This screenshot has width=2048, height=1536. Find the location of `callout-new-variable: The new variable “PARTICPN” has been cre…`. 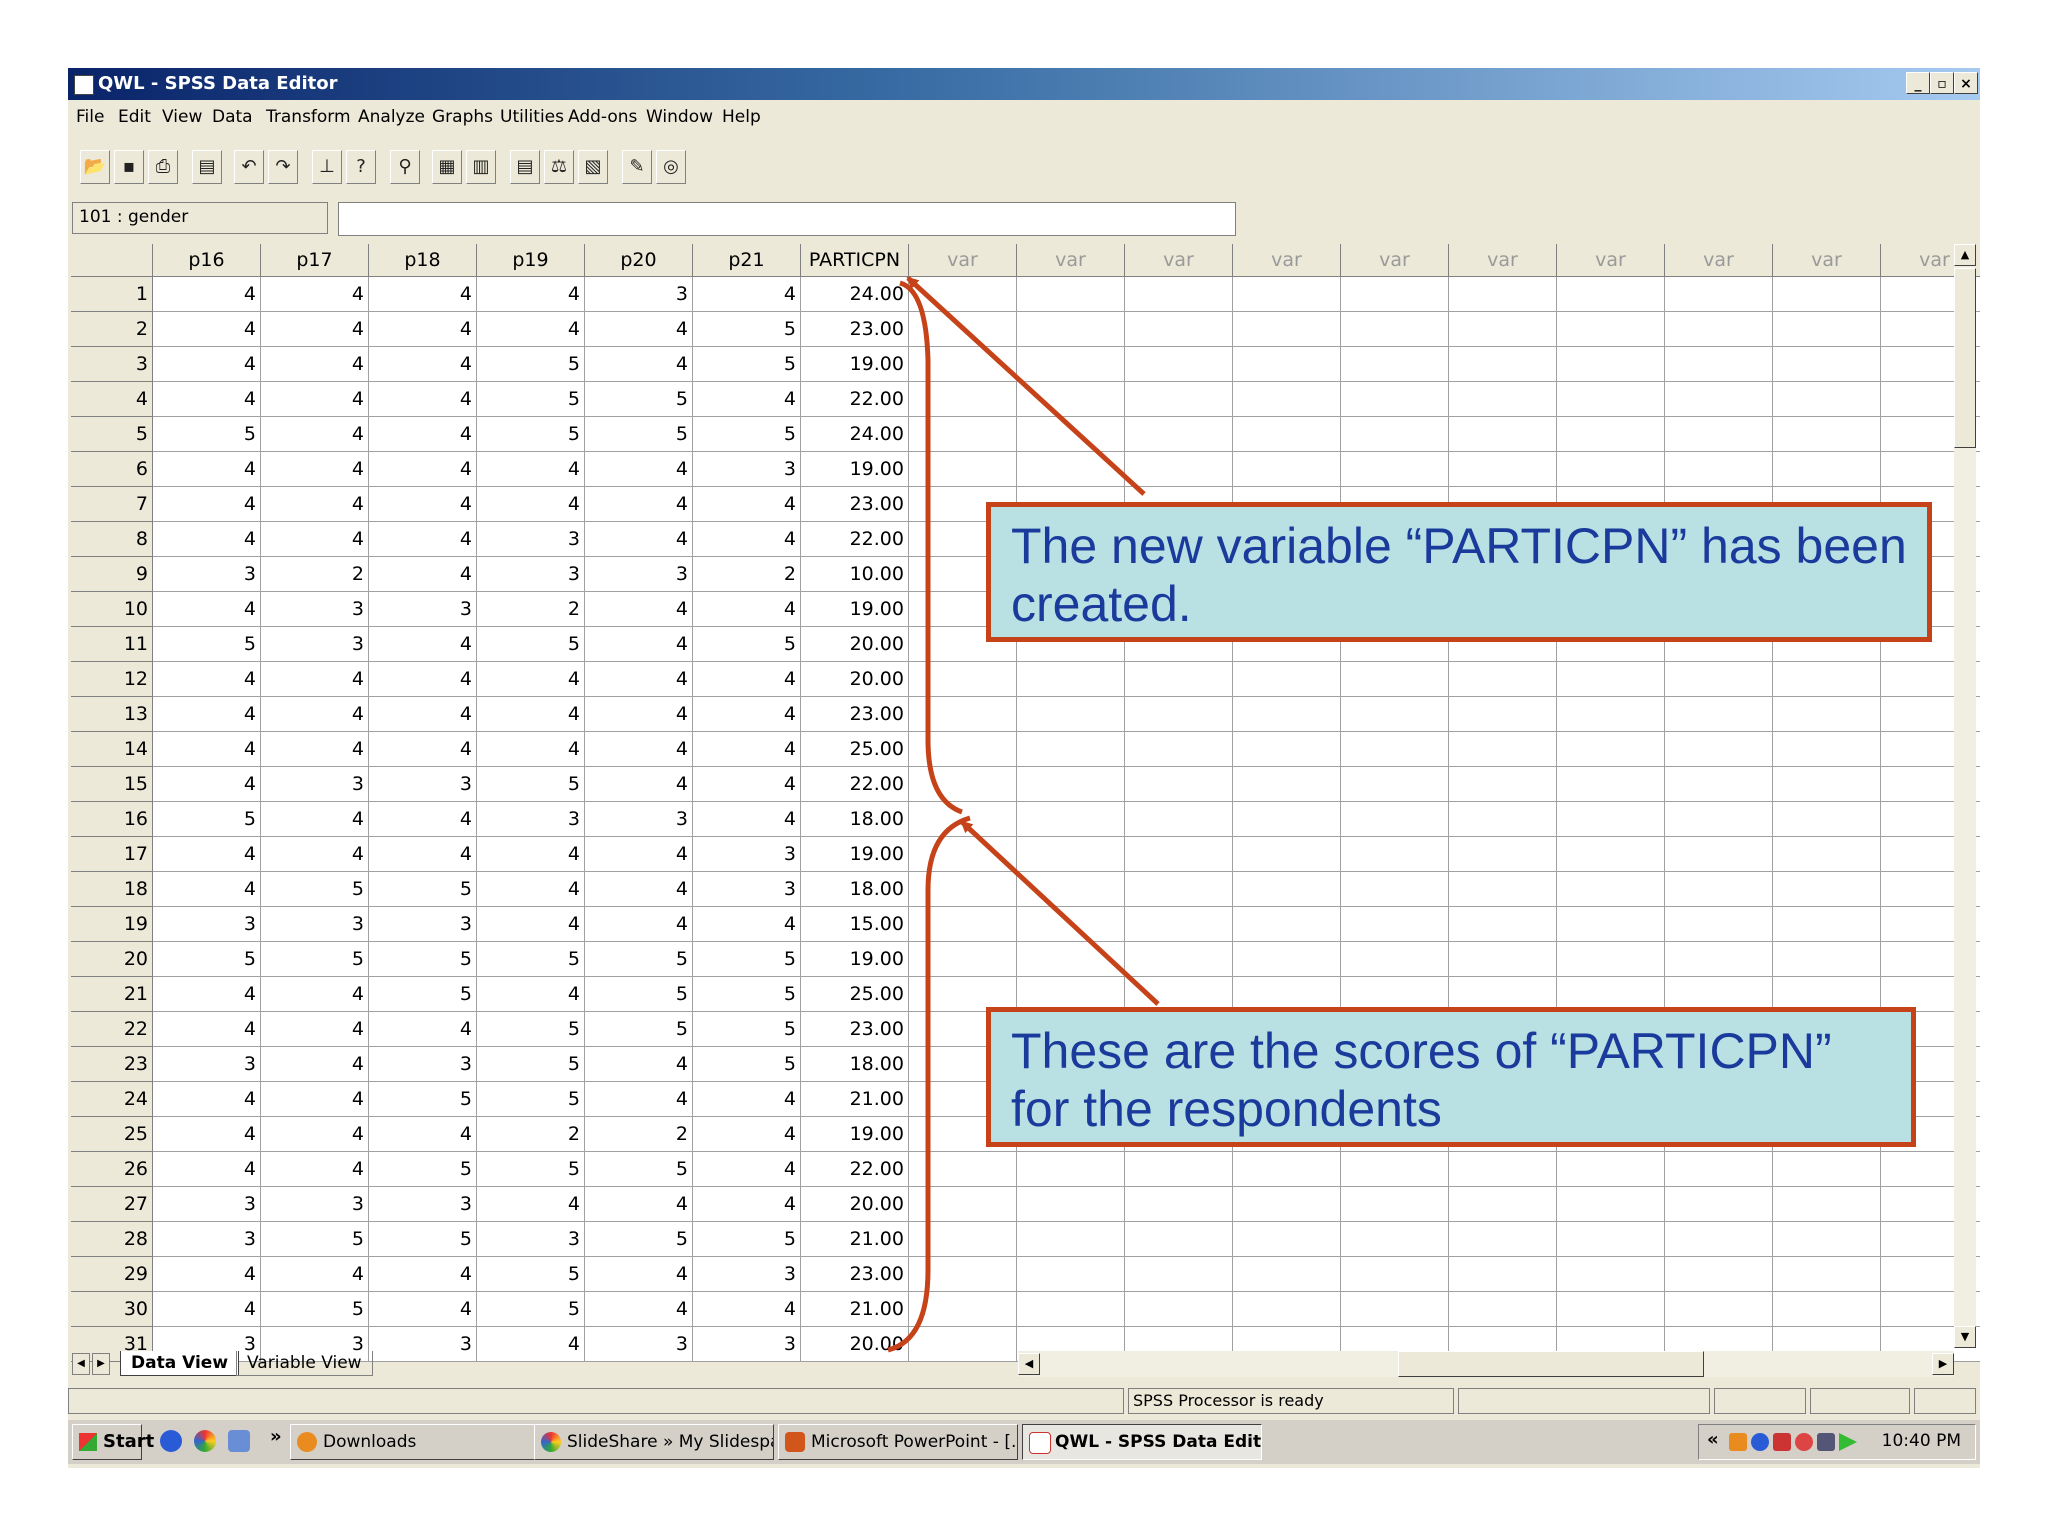

callout-new-variable: The new variable “PARTICPN” has been cre… is located at coordinates (1459, 572).